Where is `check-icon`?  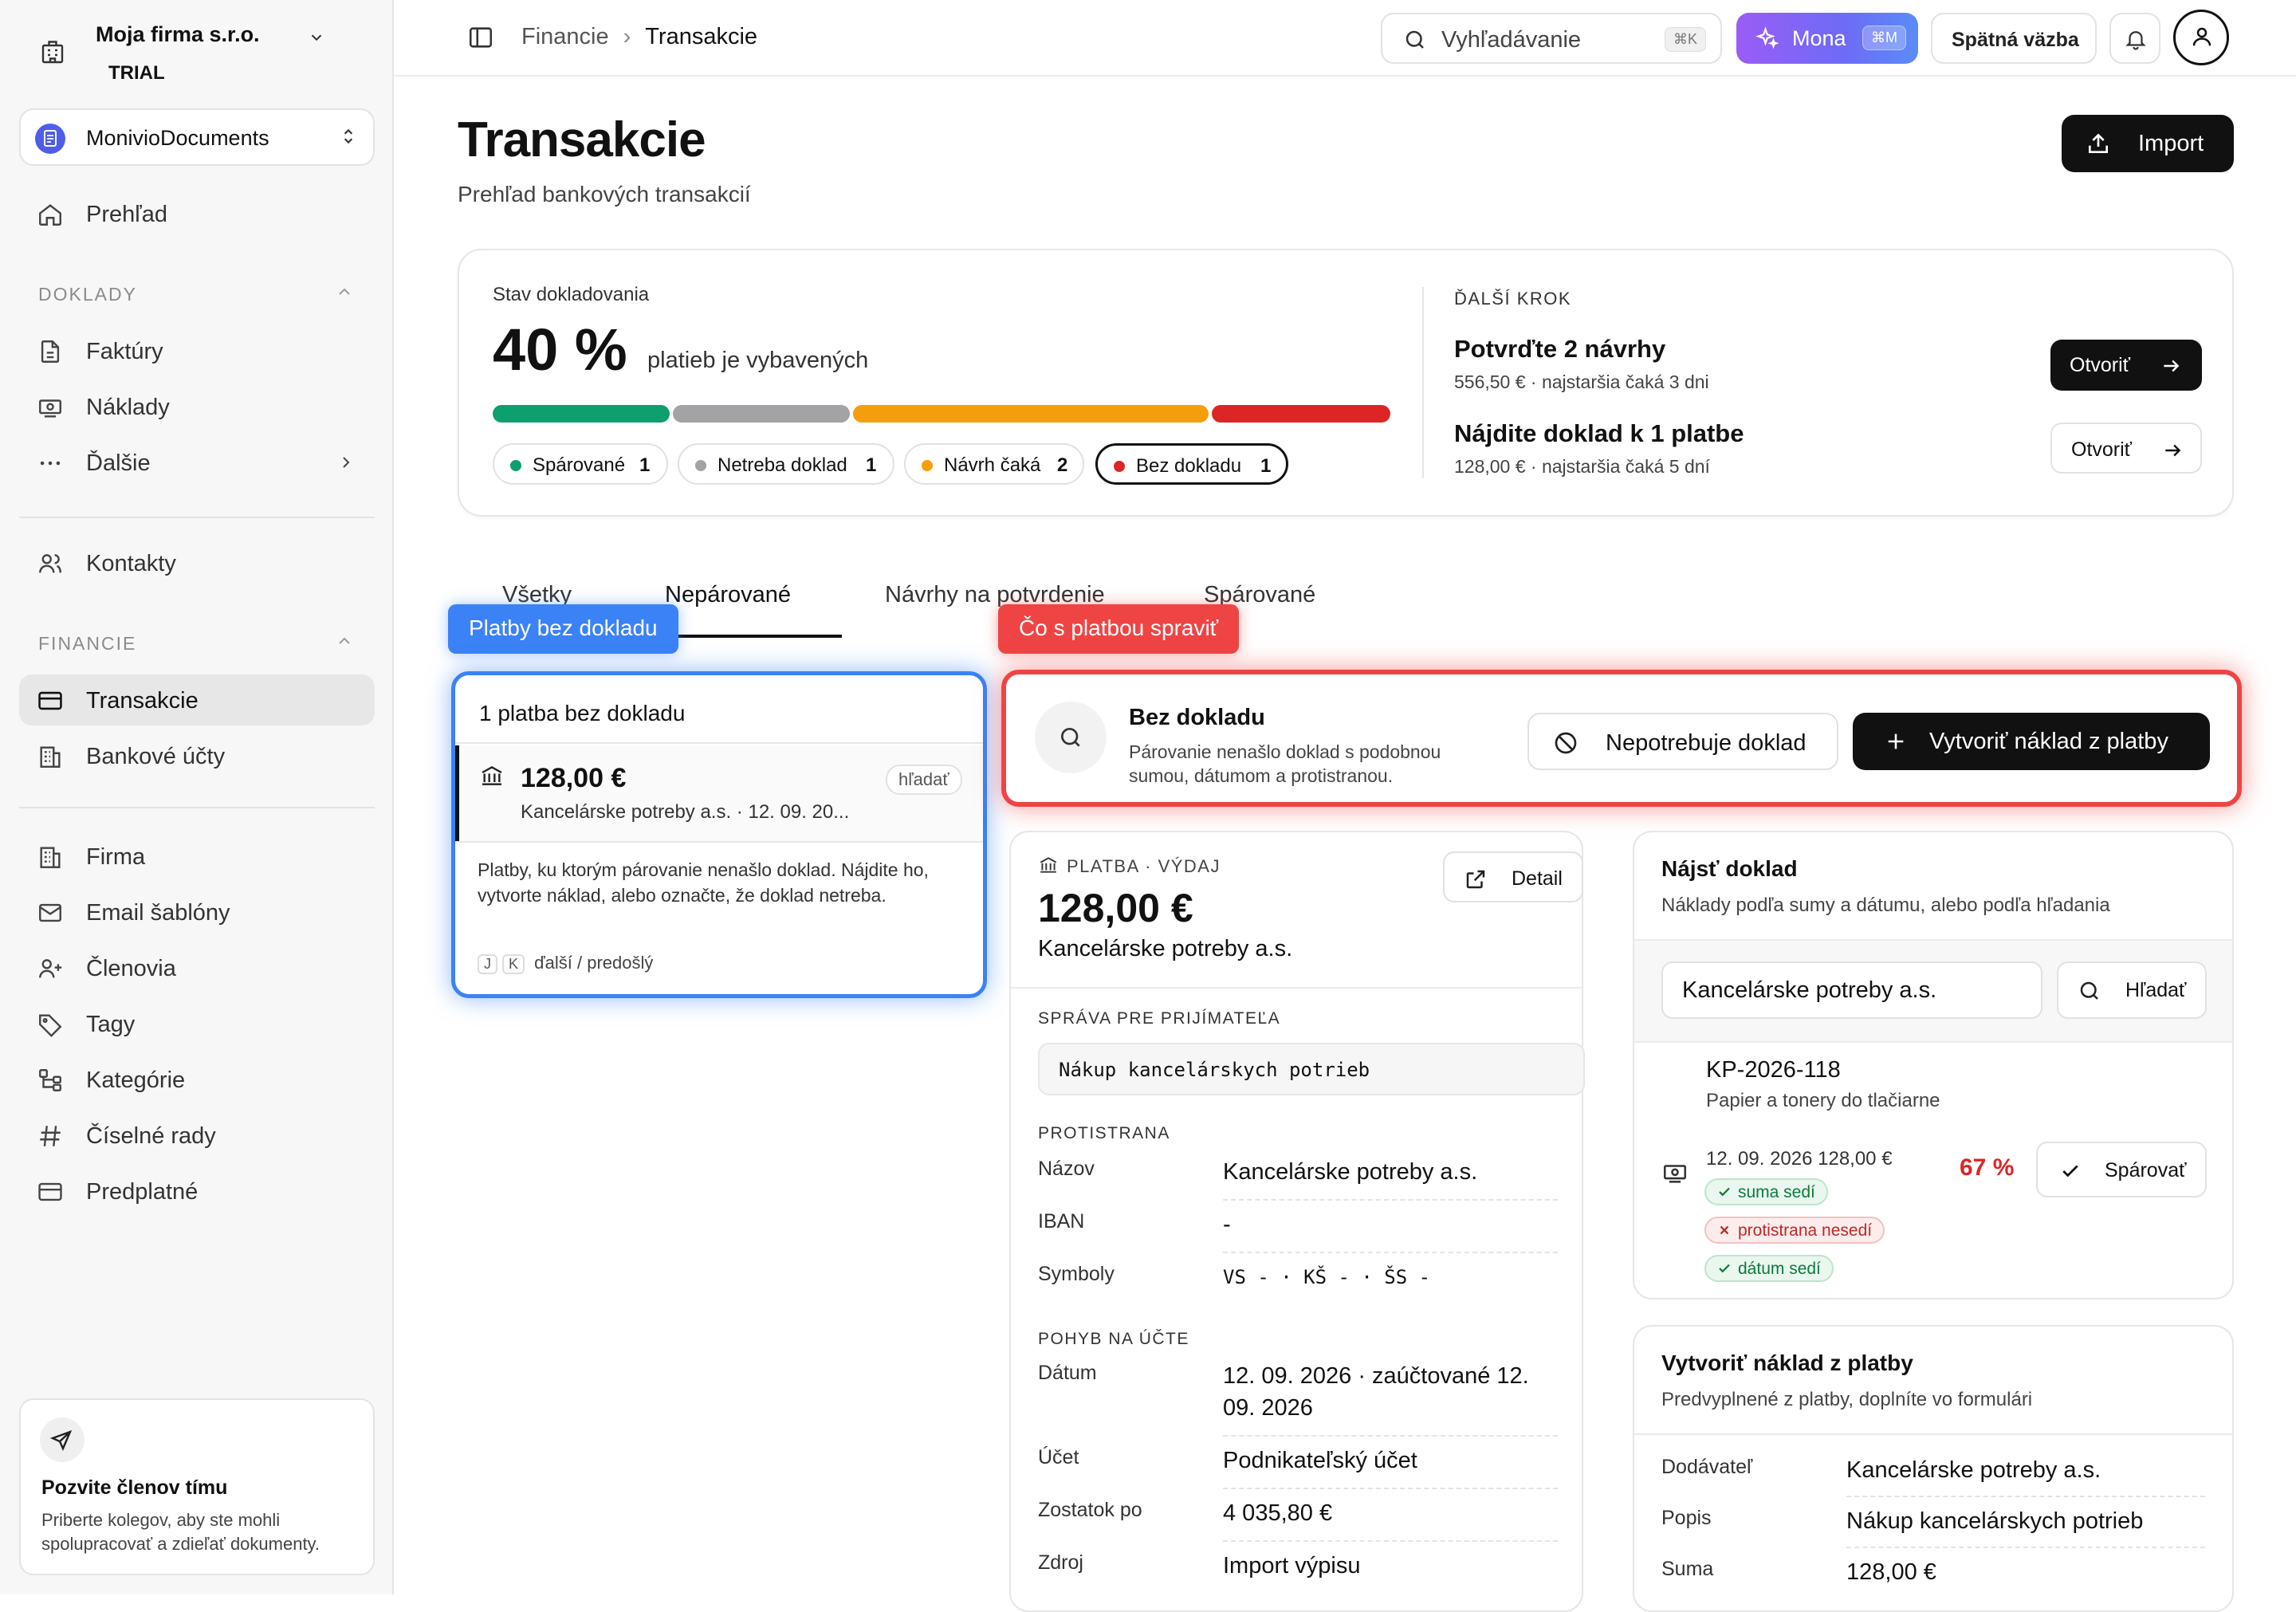
check-icon is located at coordinates (2070, 1171).